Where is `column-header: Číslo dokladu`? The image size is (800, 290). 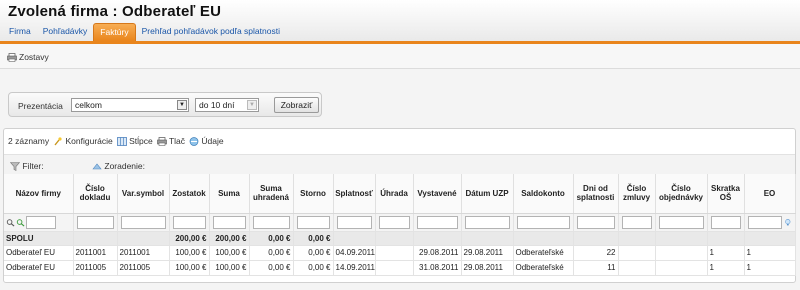 column-header: Číslo dokladu is located at coordinates (95, 194).